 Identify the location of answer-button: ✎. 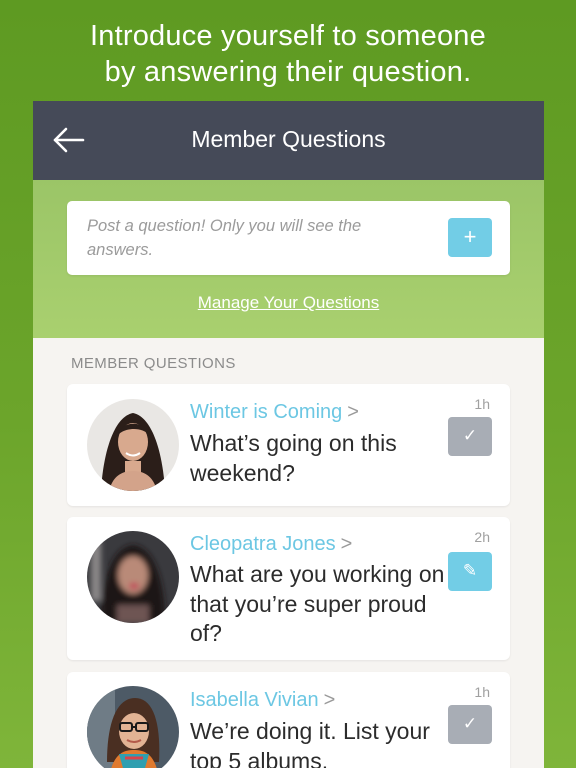
(470, 571).